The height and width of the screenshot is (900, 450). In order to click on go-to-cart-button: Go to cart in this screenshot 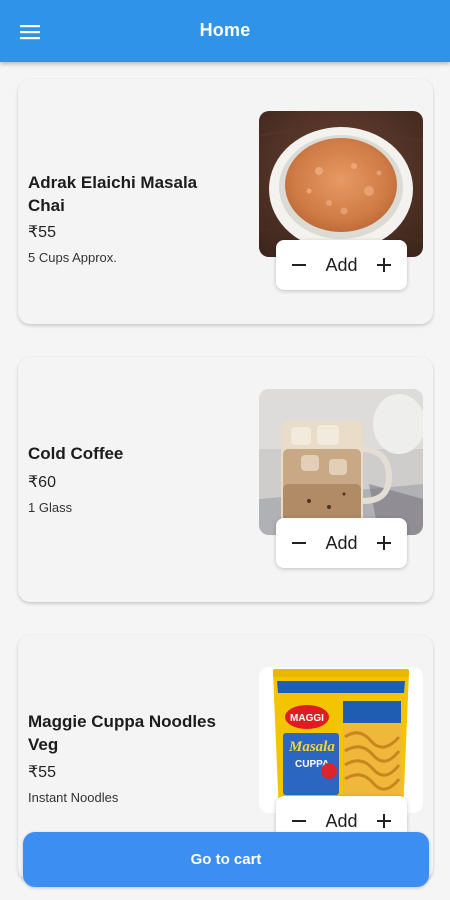, I will do `click(226, 859)`.